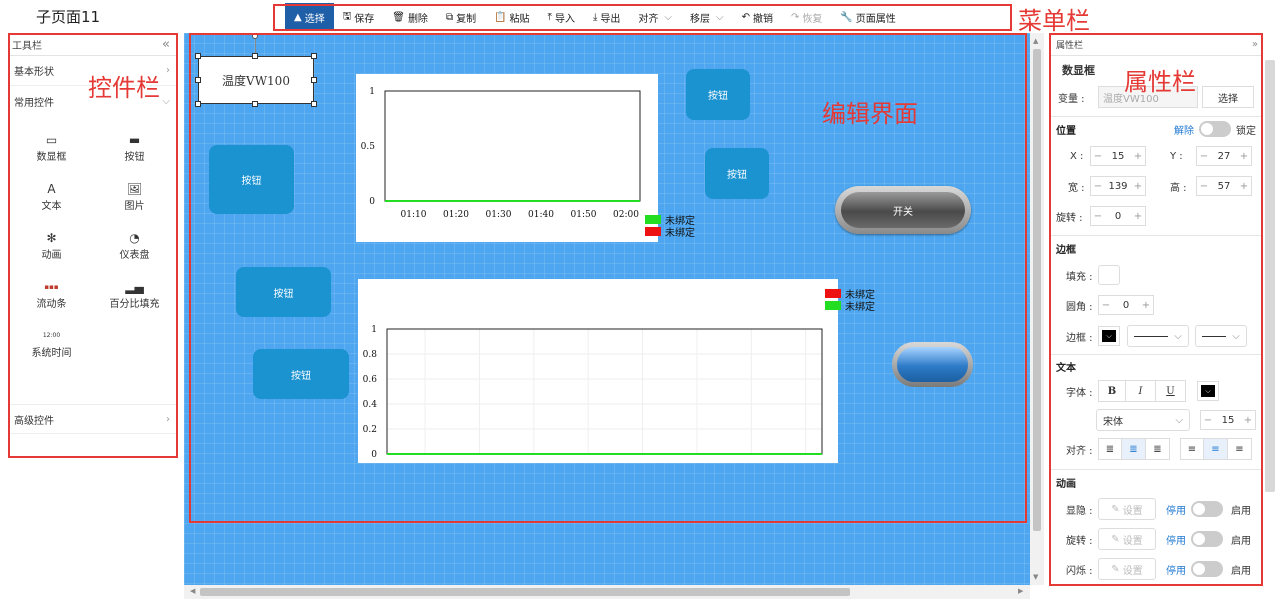 This screenshot has width=1279, height=601. I want to click on horizontal-scrollbar: ◀ ▶, so click(607, 592).